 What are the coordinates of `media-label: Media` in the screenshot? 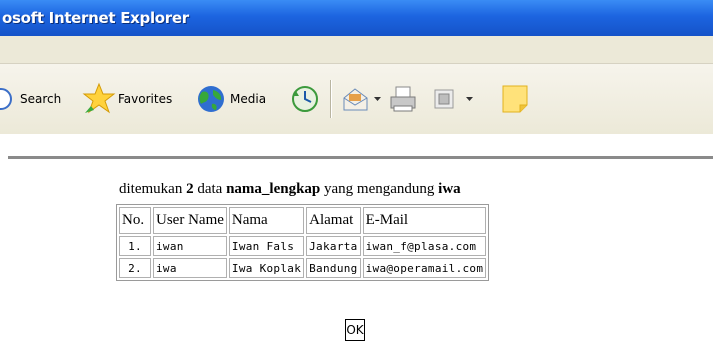 It's located at (248, 99).